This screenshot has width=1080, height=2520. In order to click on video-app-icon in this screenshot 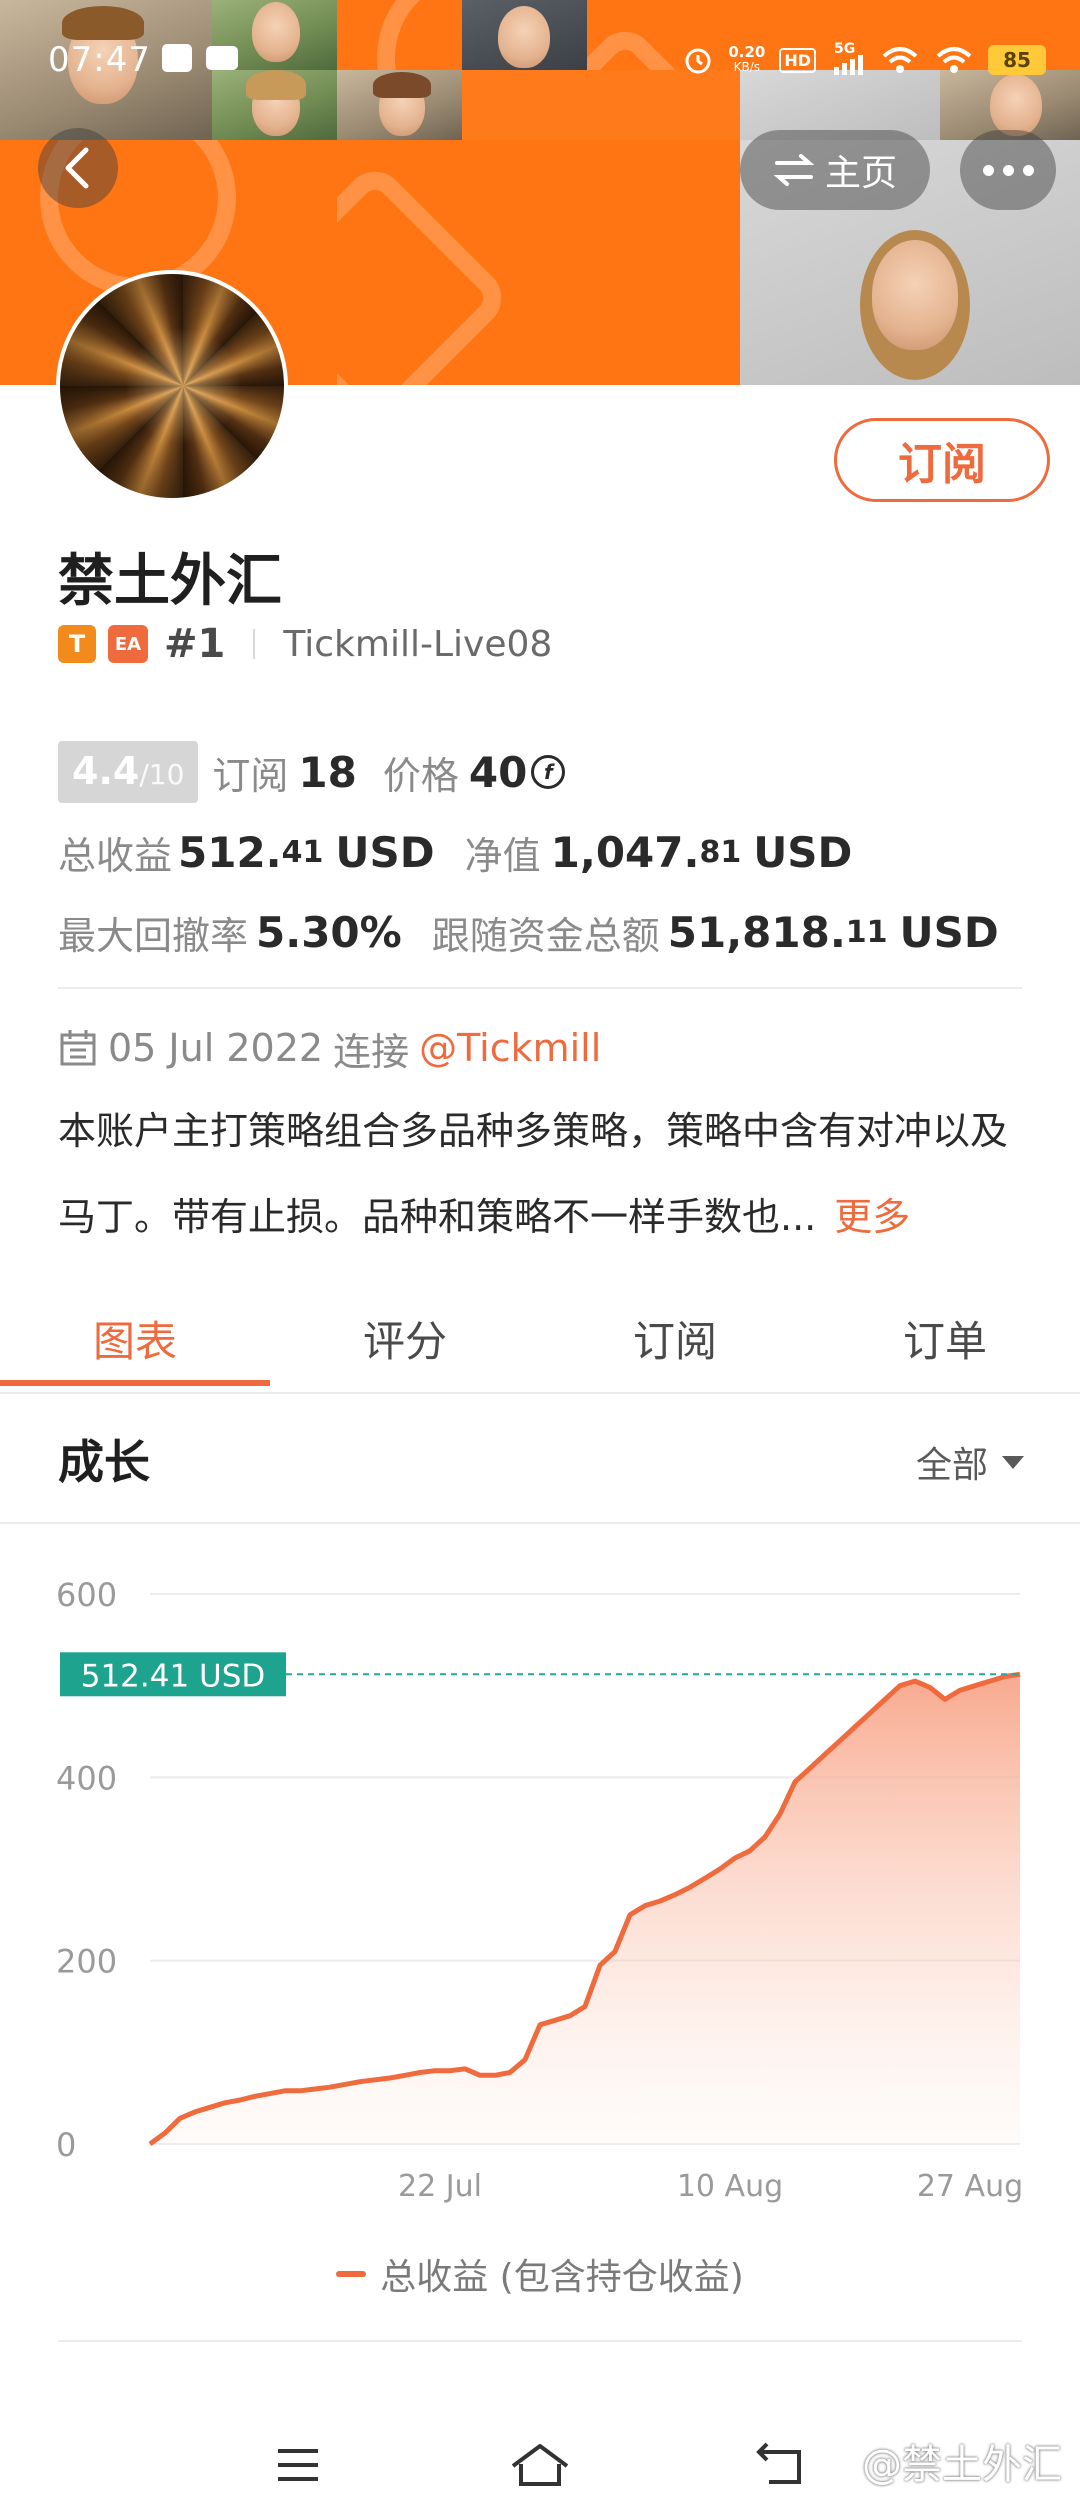, I will do `click(177, 58)`.